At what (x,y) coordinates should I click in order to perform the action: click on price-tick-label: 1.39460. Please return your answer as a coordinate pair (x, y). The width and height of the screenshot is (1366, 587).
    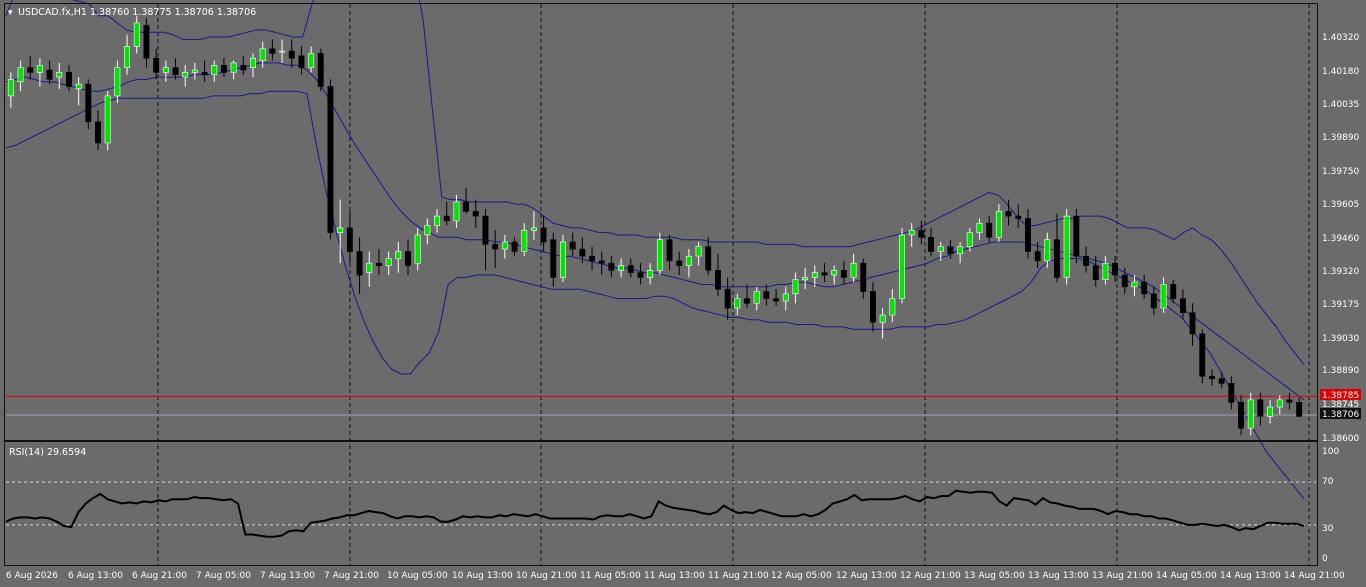
    Looking at the image, I should click on (1340, 239).